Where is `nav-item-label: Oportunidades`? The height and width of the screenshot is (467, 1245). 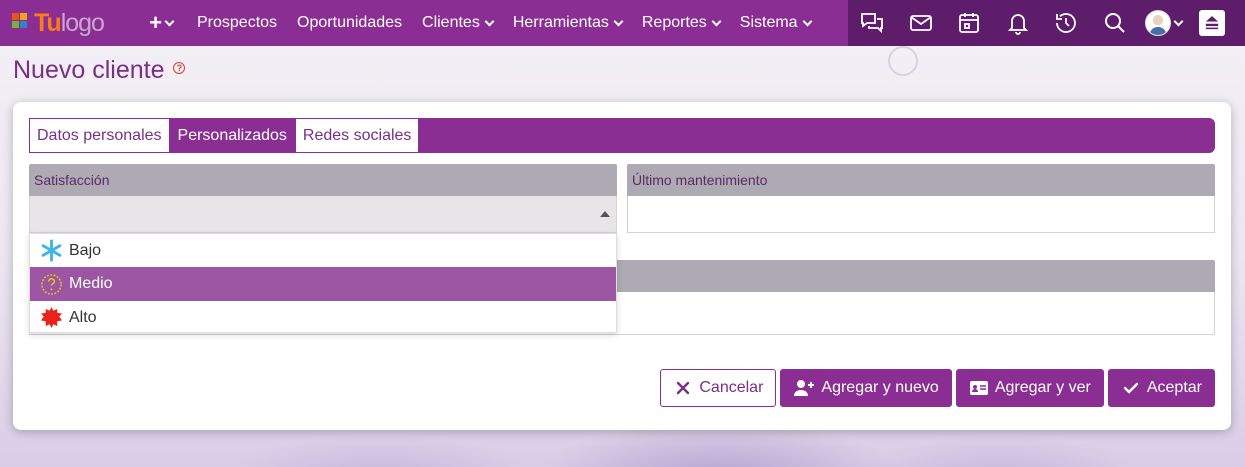
nav-item-label: Oportunidades is located at coordinates (350, 22).